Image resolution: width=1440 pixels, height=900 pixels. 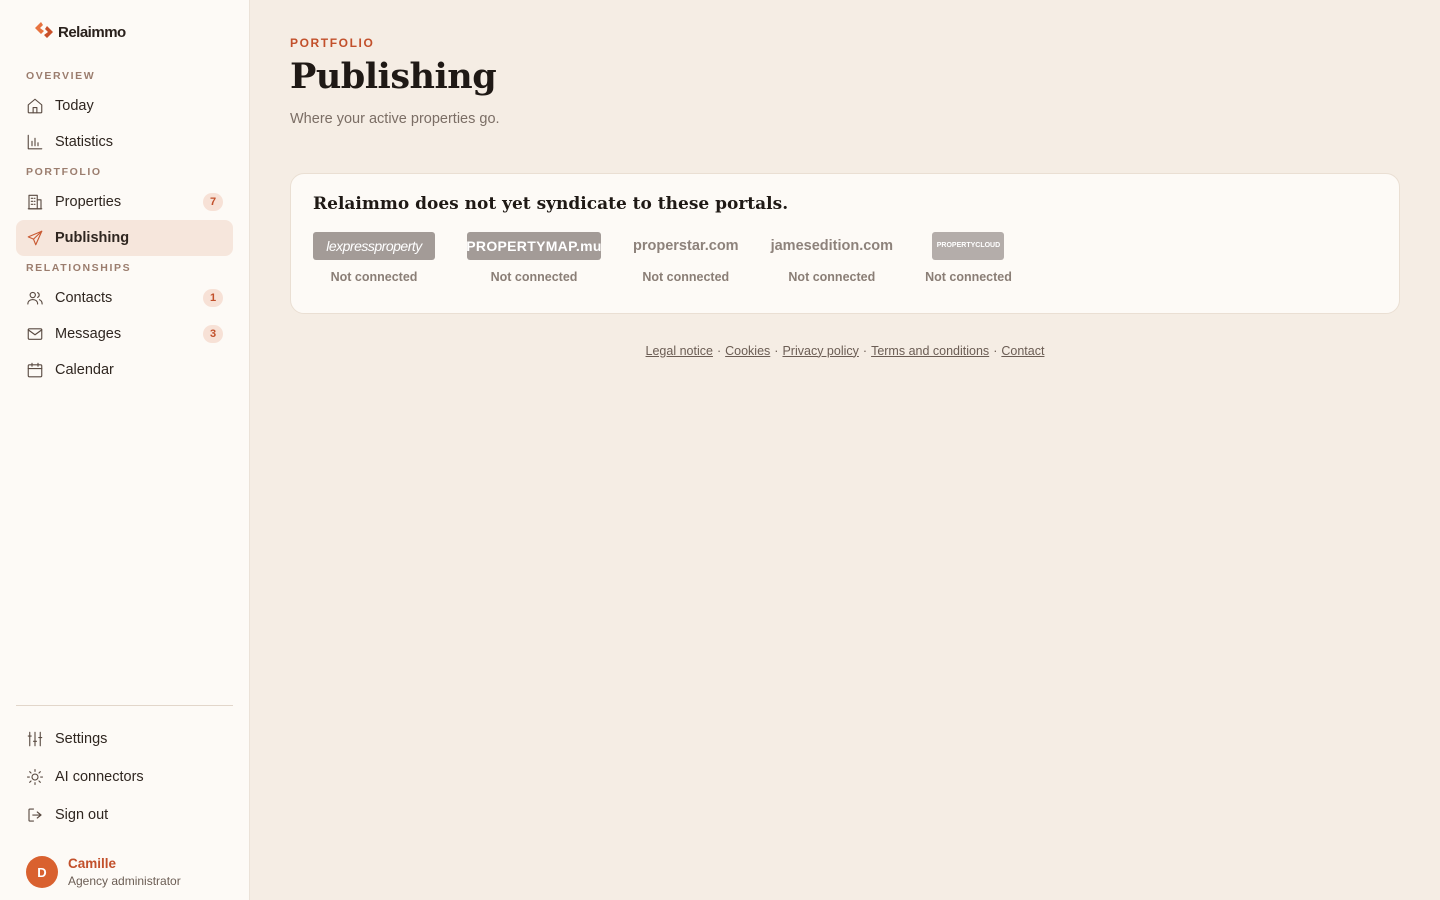 I want to click on sidebar-item-label: Contacts, so click(x=84, y=298).